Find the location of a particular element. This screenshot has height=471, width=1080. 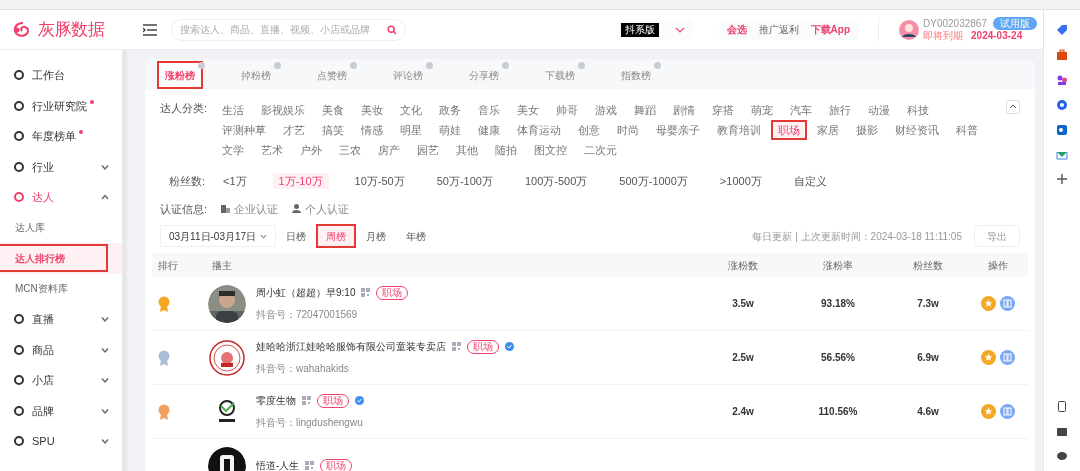

export-button: 导出 is located at coordinates (997, 236).